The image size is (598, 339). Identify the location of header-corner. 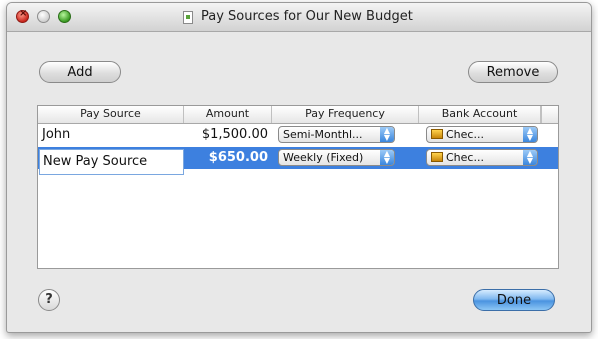
(549, 114).